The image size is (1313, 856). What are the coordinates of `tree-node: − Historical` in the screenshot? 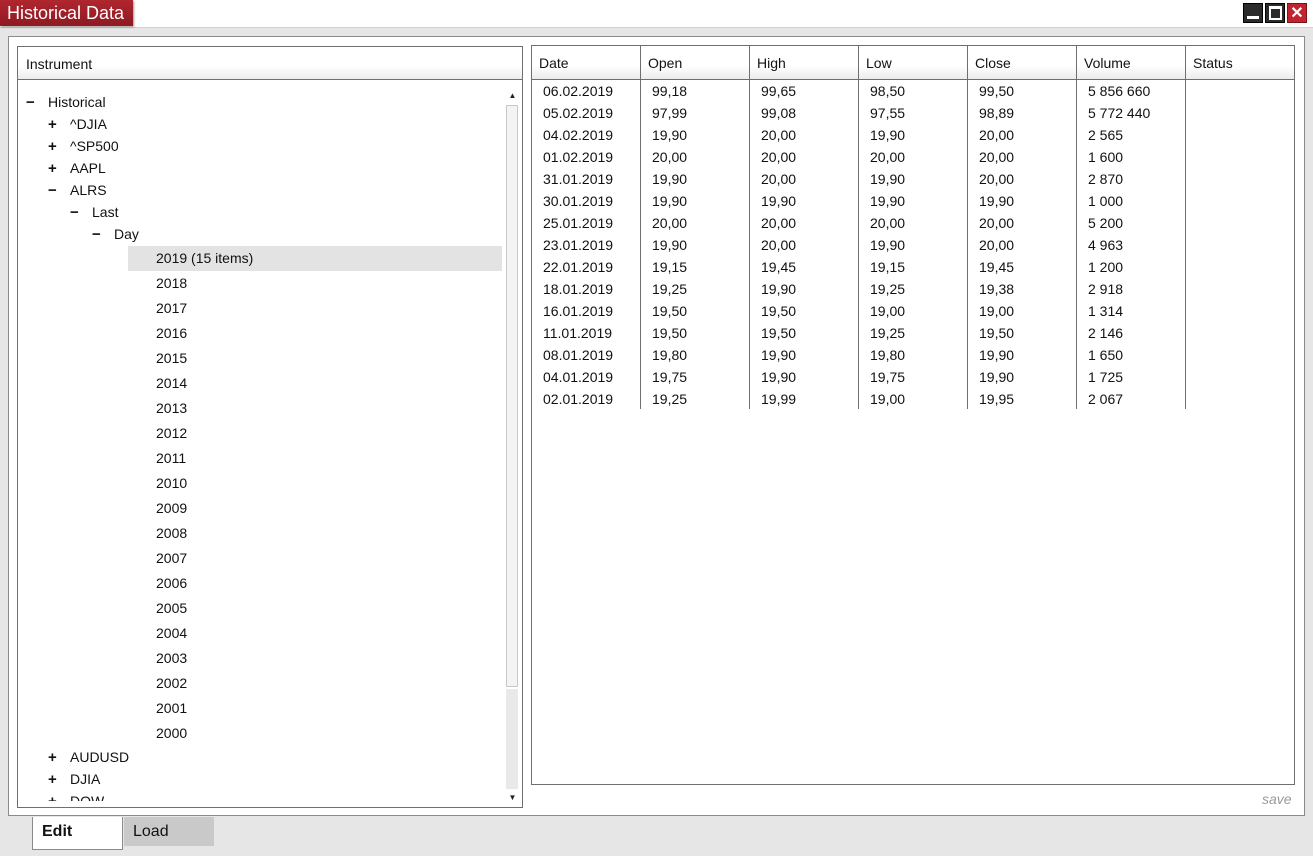 It's located at (66, 102).